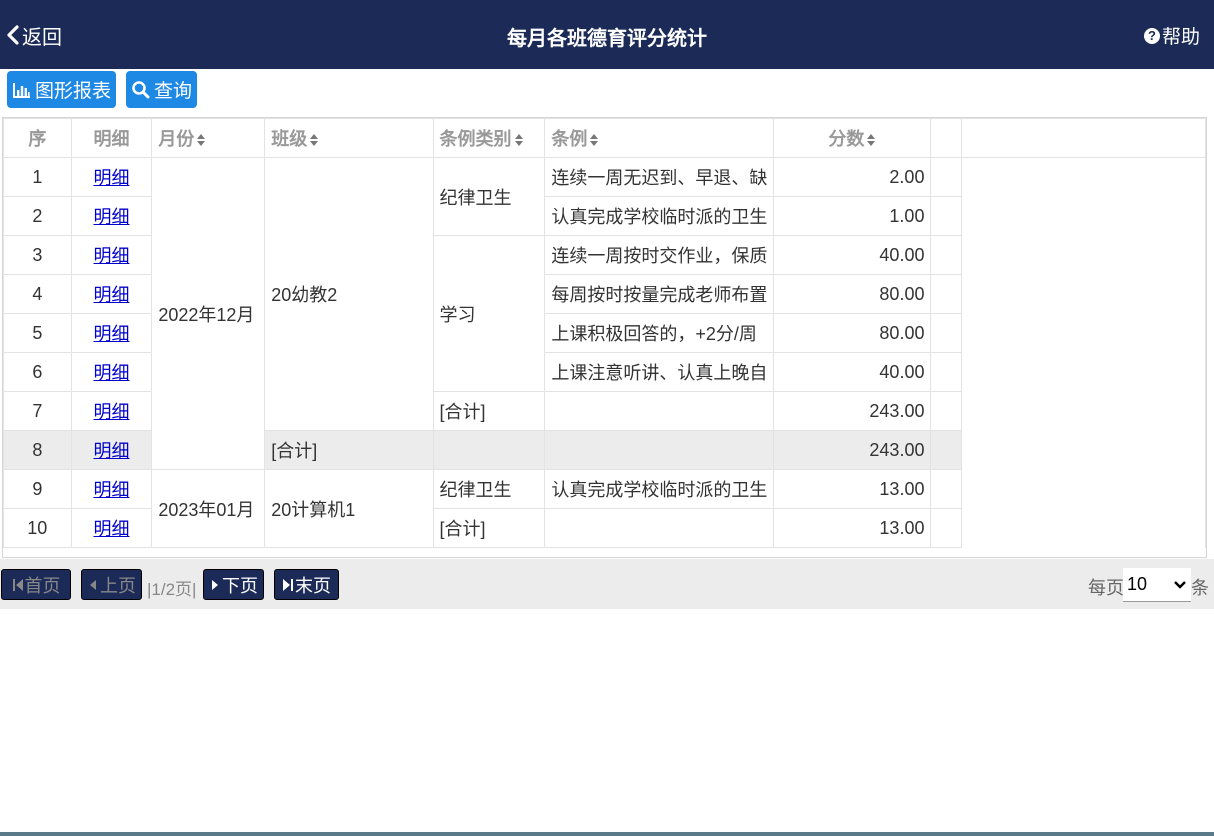  I want to click on page-info: |1/2页|, so click(172, 589).